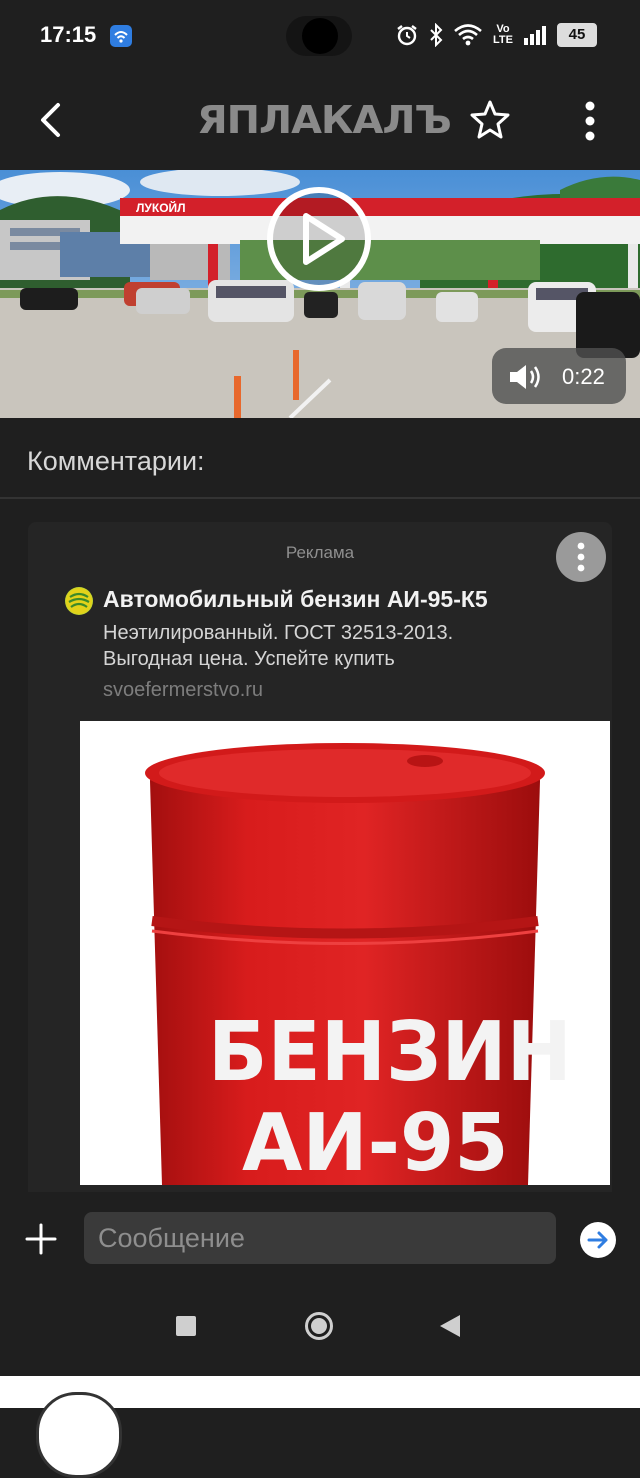 Image resolution: width=640 pixels, height=1478 pixels. What do you see at coordinates (186, 1326) in the screenshot?
I see `recent-apps-button` at bounding box center [186, 1326].